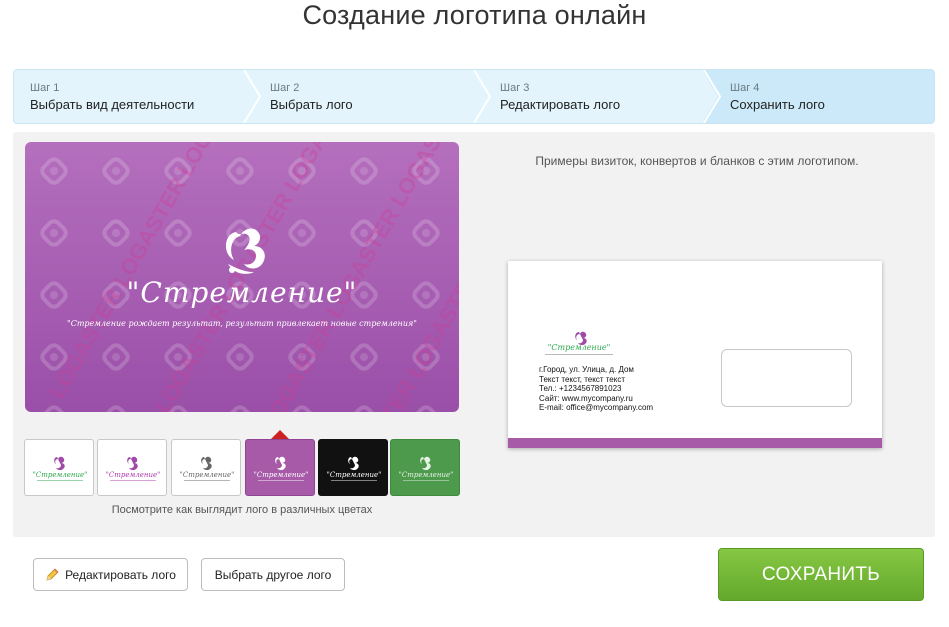 The width and height of the screenshot is (949, 627). Describe the element at coordinates (712, 96) in the screenshot. I see `step-separator-icon` at that location.